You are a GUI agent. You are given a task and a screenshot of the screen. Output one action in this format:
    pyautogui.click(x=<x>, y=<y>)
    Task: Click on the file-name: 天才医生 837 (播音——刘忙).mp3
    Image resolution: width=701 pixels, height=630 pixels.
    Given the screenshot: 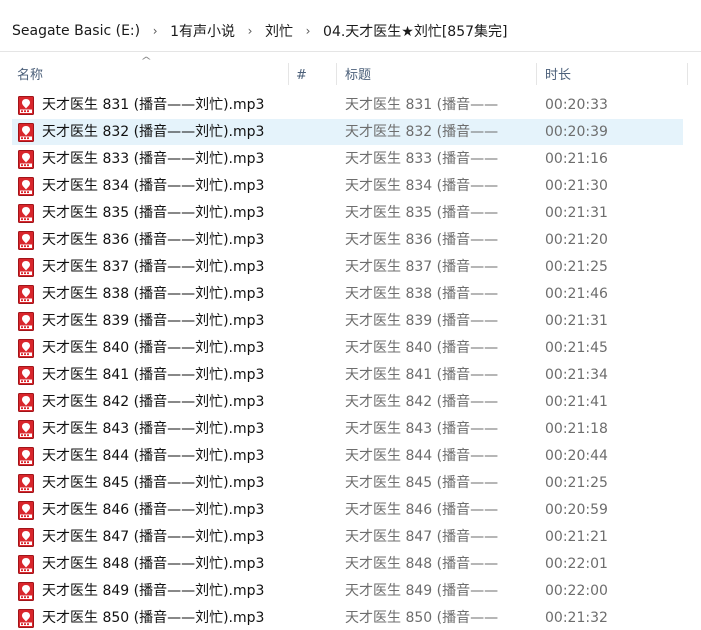 What is the action you would take?
    pyautogui.click(x=153, y=267)
    